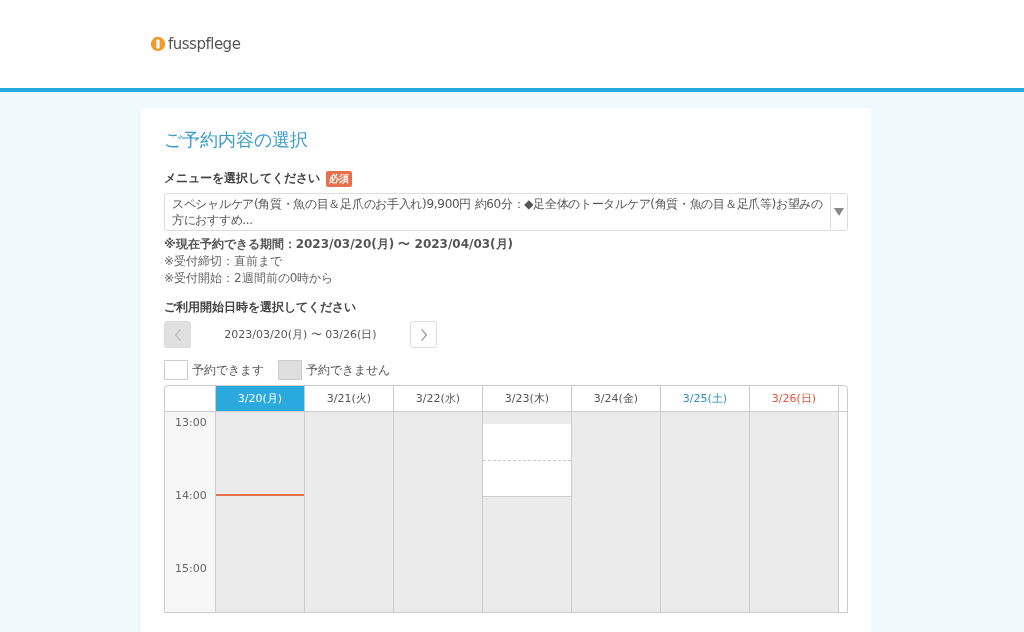 Image resolution: width=1024 pixels, height=632 pixels. What do you see at coordinates (705, 398) in the screenshot?
I see `day-header: 3/25(土)` at bounding box center [705, 398].